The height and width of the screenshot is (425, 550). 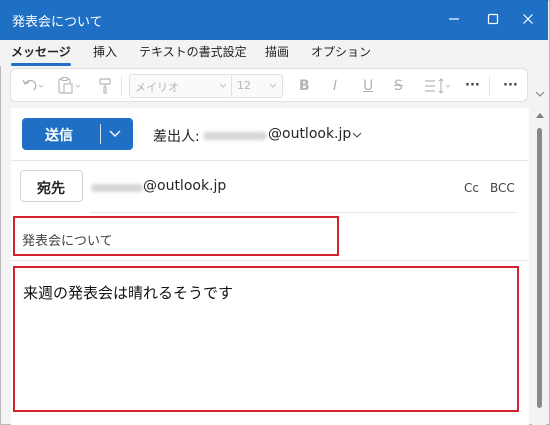 What do you see at coordinates (244, 85) in the screenshot?
I see `font-size-value: 12` at bounding box center [244, 85].